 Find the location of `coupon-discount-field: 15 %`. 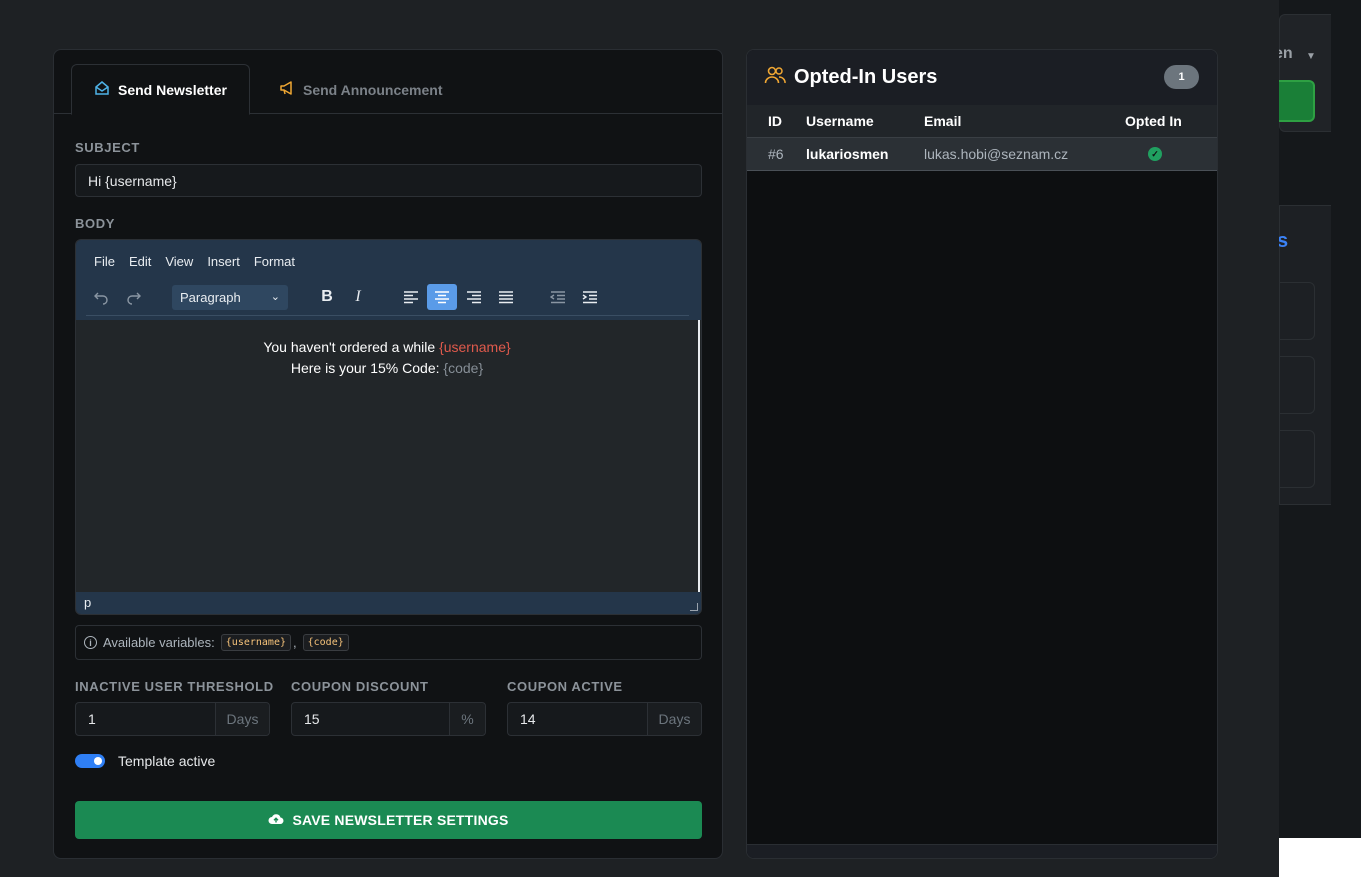

coupon-discount-field: 15 % is located at coordinates (388, 719).